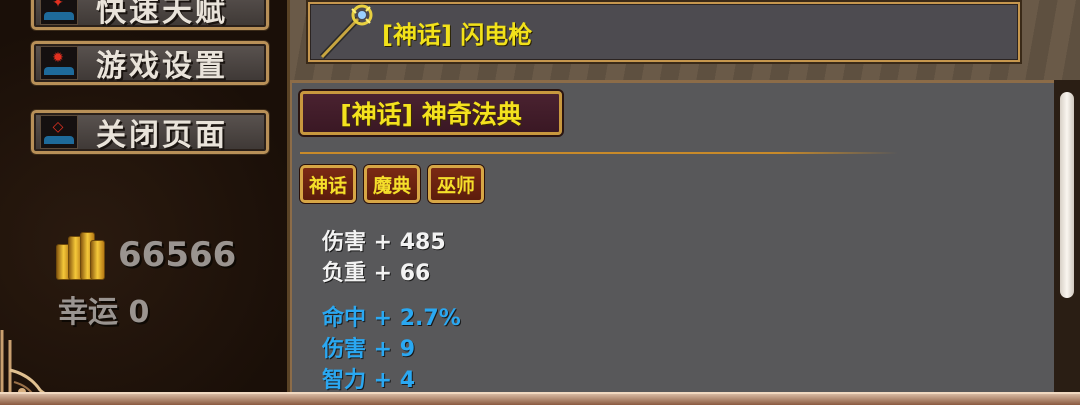 This screenshot has height=405, width=1080. What do you see at coordinates (664, 32) in the screenshot?
I see `equipped-weapon-slot: [神话] 闪电枪` at bounding box center [664, 32].